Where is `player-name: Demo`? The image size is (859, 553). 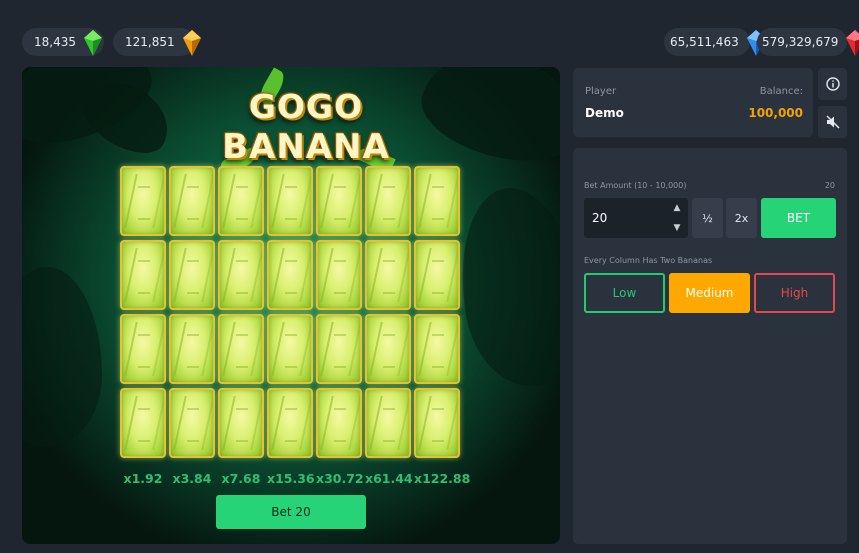
player-name: Demo is located at coordinates (604, 113).